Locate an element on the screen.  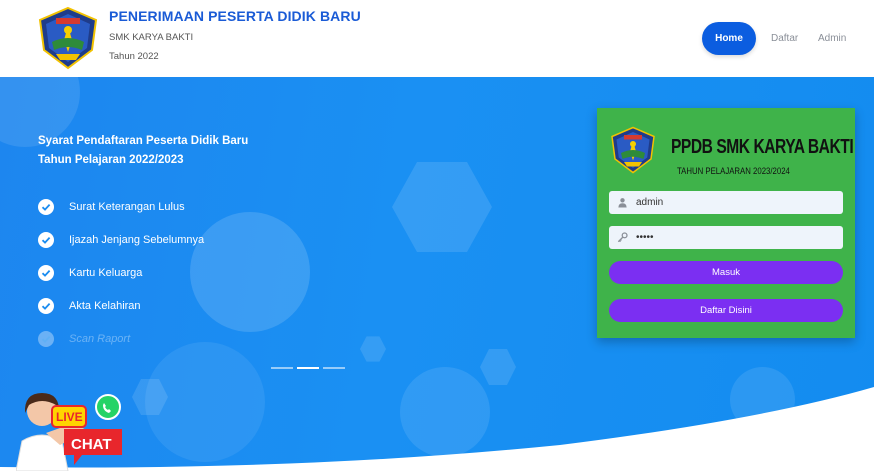
carousel-indicator-active is located at coordinates (308, 368).